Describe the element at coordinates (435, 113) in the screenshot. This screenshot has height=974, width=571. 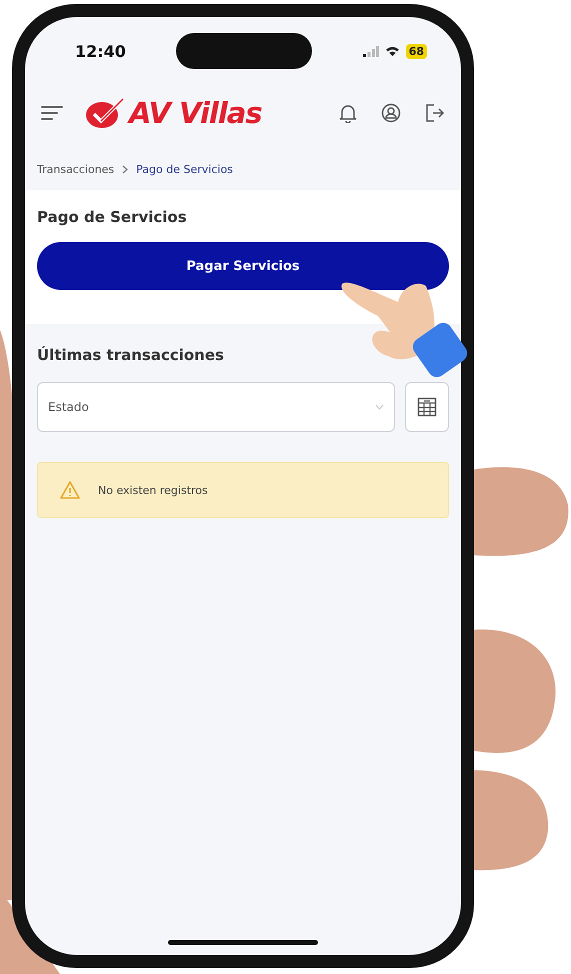
I see `logout-icon` at that location.